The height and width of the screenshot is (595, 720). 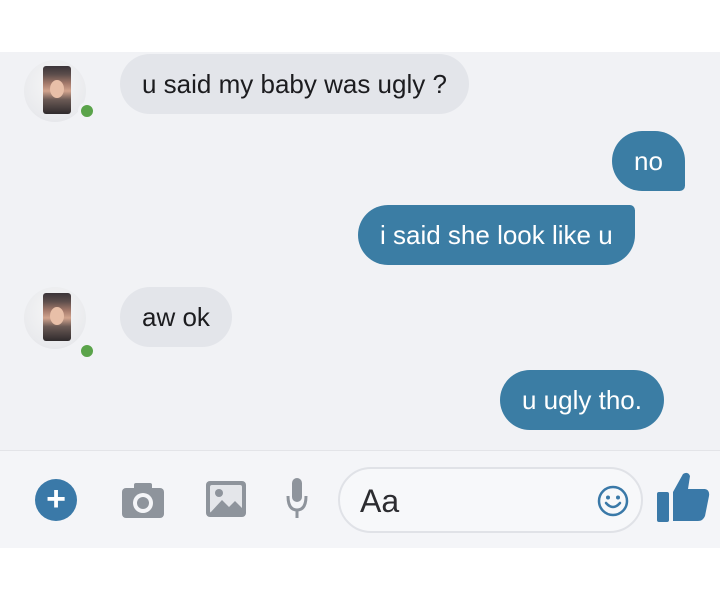 What do you see at coordinates (176, 317) in the screenshot?
I see `message-incoming: aw ok` at bounding box center [176, 317].